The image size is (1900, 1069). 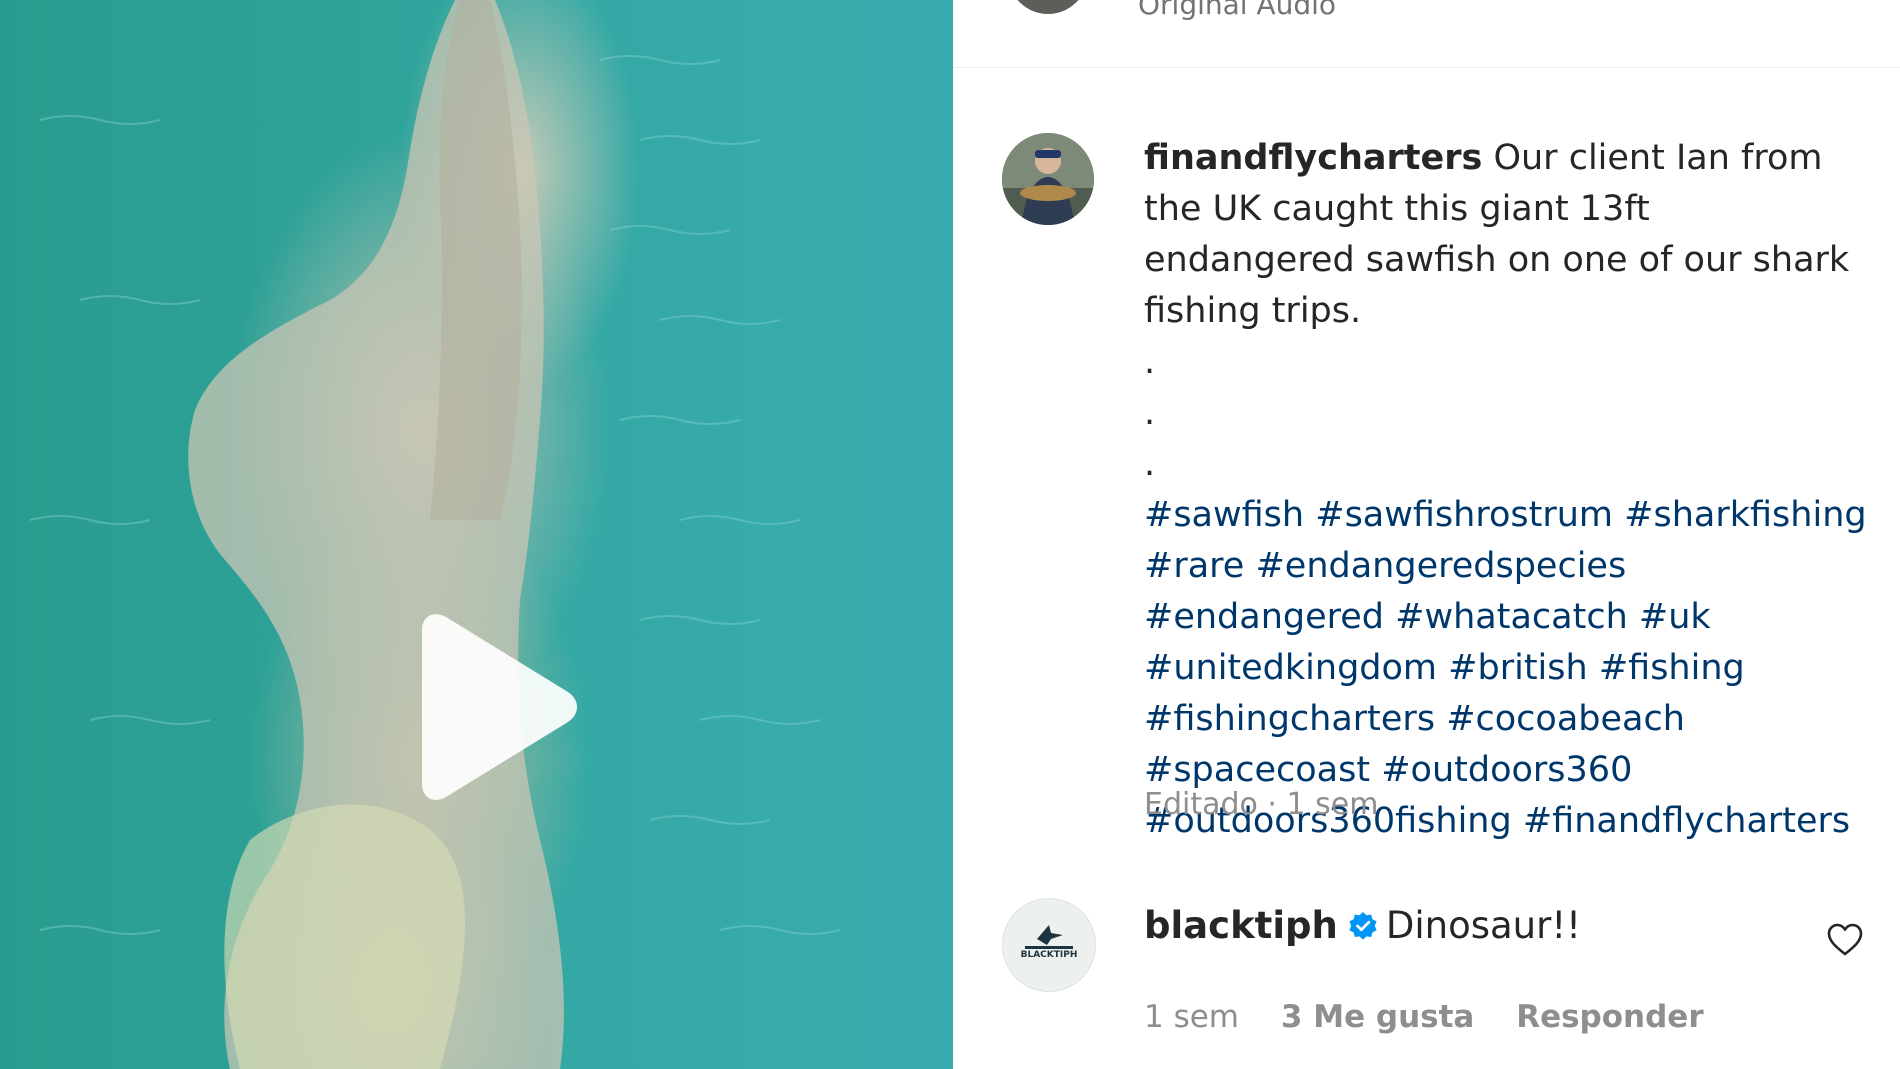 What do you see at coordinates (1333, 804) in the screenshot?
I see `post-timestamp: 1 sem` at bounding box center [1333, 804].